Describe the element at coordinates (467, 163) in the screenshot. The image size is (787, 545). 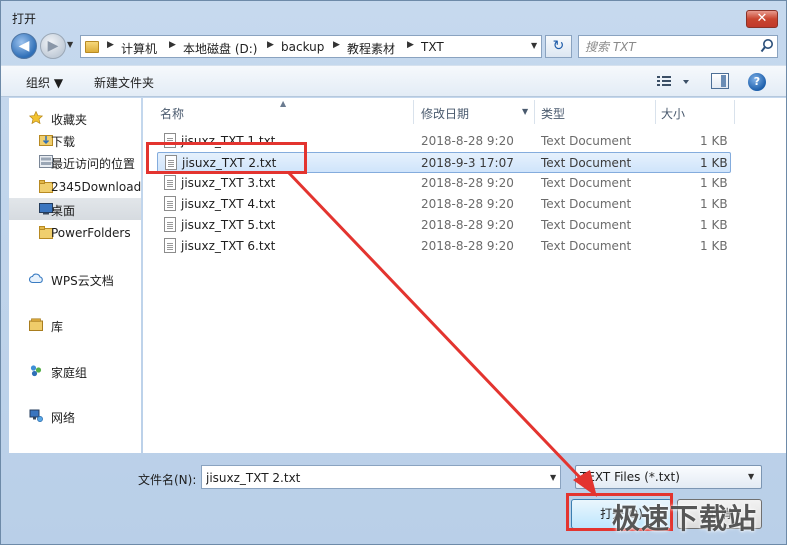
I see `file-date: 2018-9-3 17:07` at that location.